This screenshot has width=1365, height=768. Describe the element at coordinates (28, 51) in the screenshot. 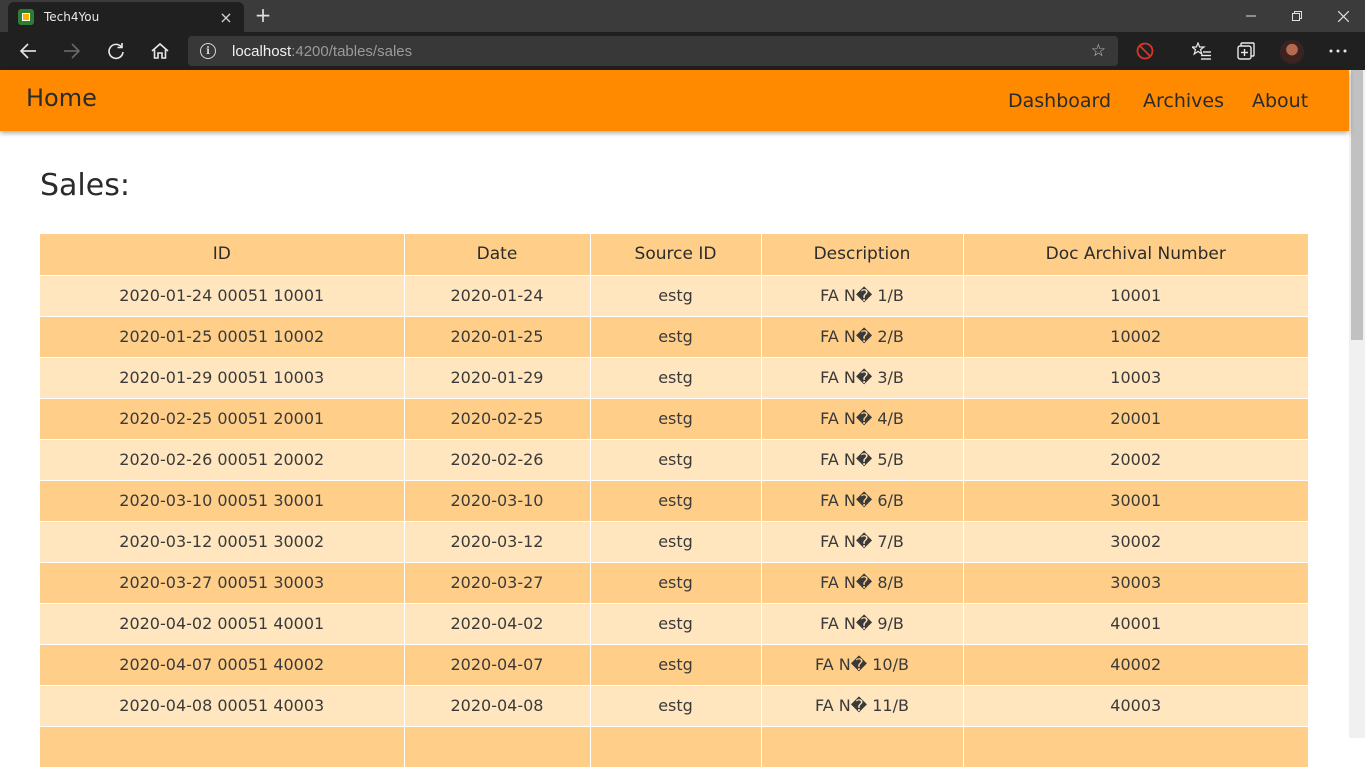

I see `back-arrow-icon` at that location.